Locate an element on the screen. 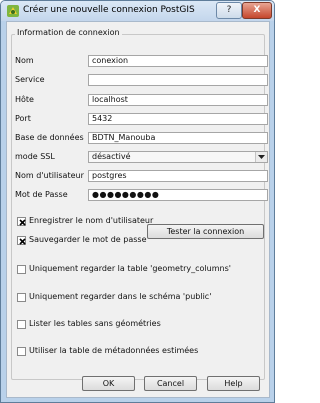 The height and width of the screenshot is (403, 320). password-label: Mot de Passe is located at coordinates (41, 194).